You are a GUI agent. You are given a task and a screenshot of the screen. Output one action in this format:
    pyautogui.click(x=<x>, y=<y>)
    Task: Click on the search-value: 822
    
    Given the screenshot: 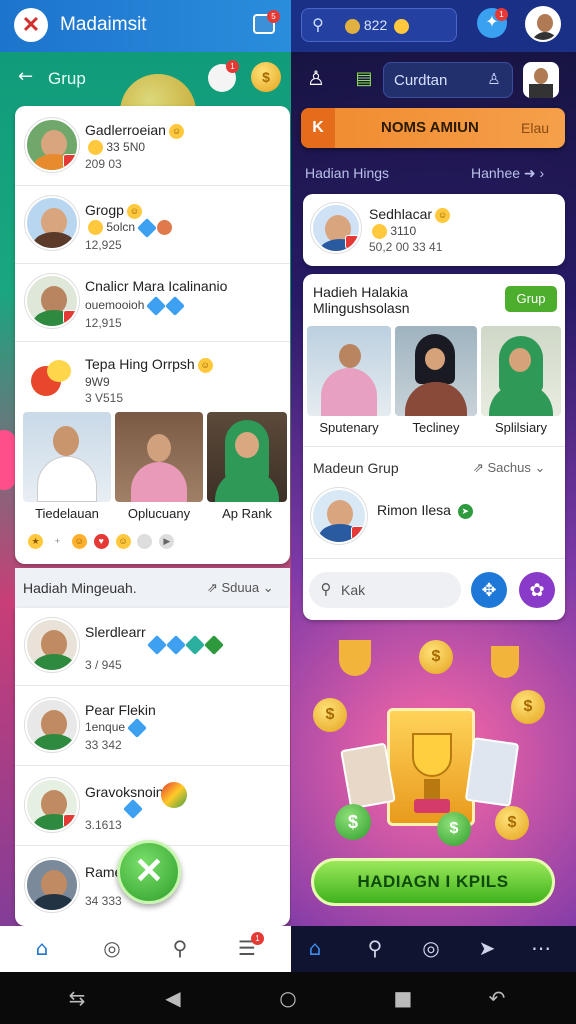 What is the action you would take?
    pyautogui.click(x=375, y=25)
    